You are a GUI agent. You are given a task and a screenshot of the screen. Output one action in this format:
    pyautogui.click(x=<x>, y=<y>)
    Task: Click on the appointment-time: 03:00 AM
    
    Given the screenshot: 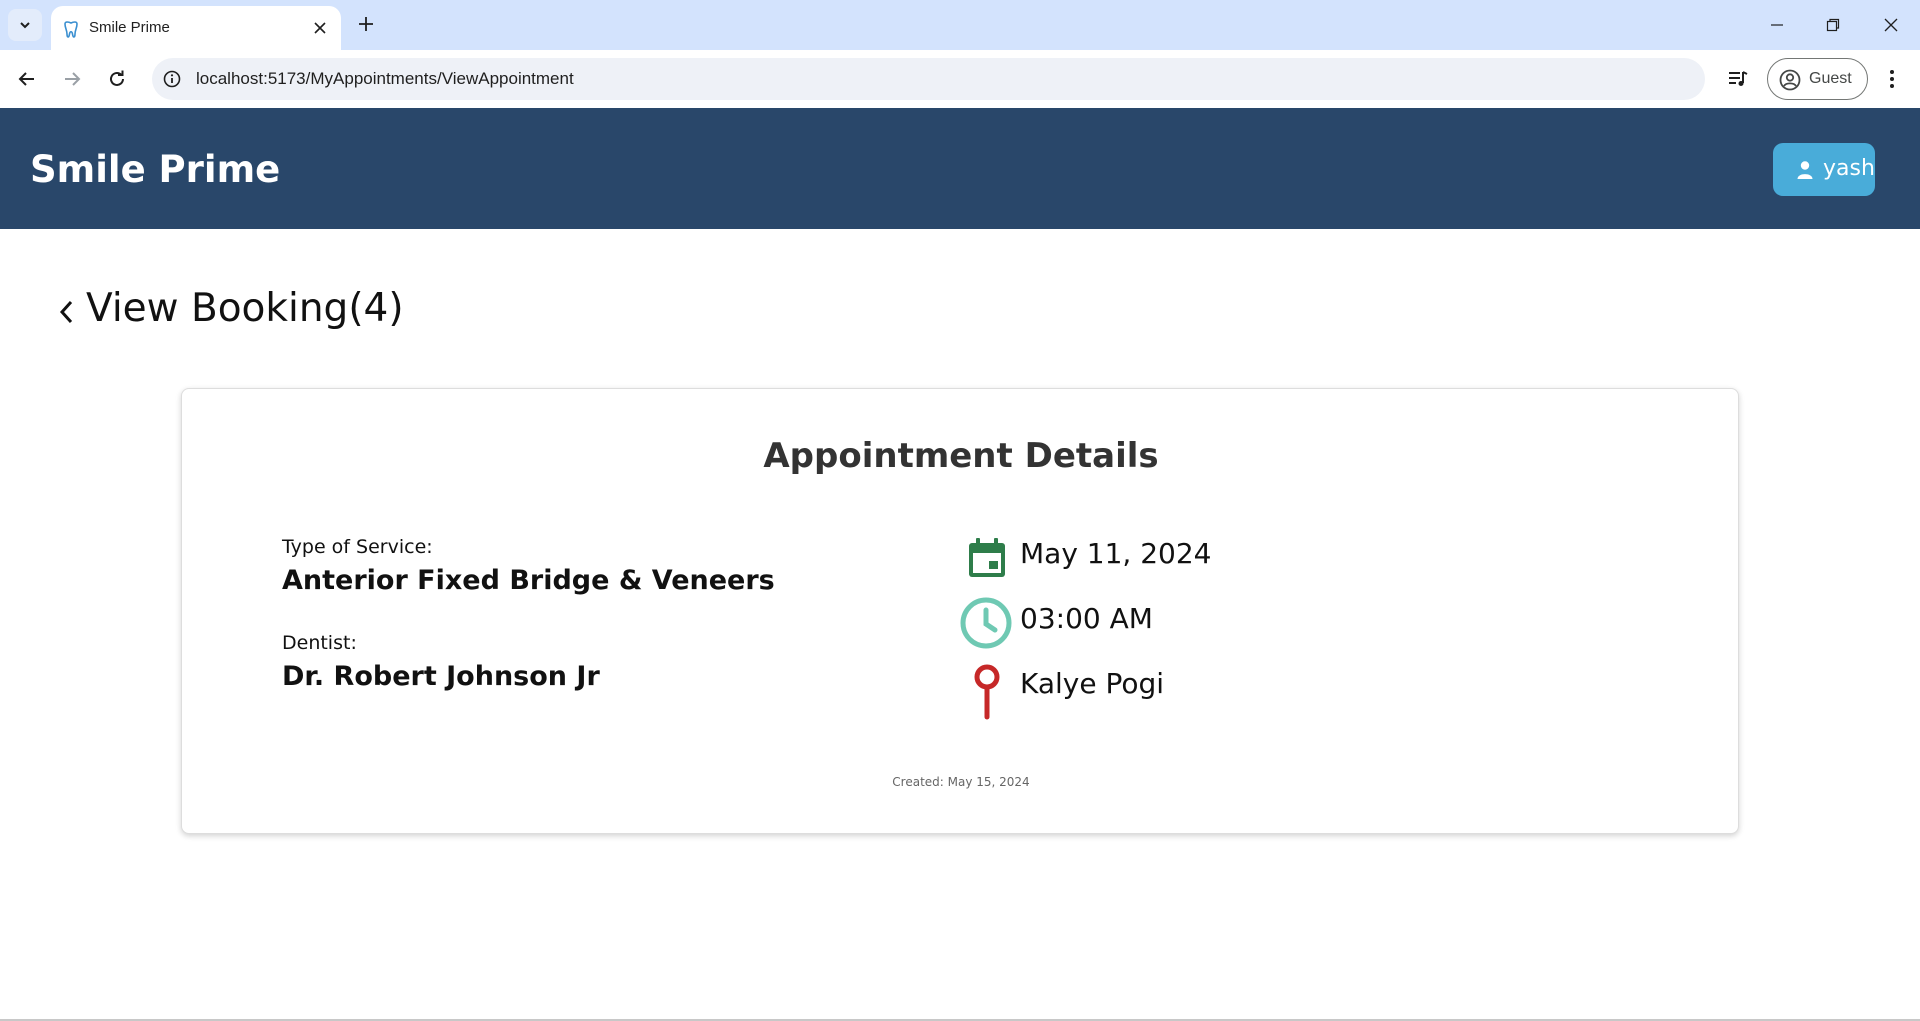 What is the action you would take?
    pyautogui.click(x=1086, y=618)
    